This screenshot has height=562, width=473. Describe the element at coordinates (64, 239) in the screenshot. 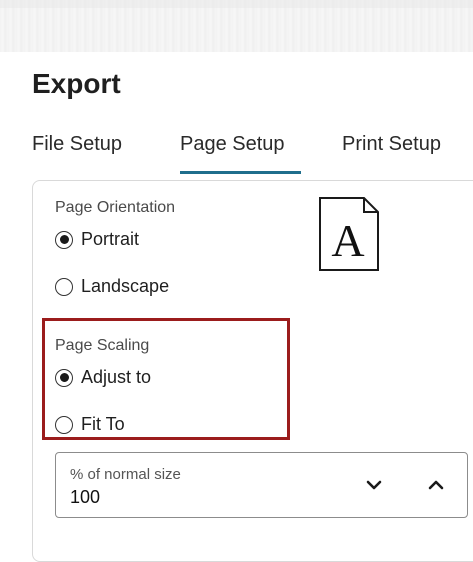

I see `portrait-radio` at that location.